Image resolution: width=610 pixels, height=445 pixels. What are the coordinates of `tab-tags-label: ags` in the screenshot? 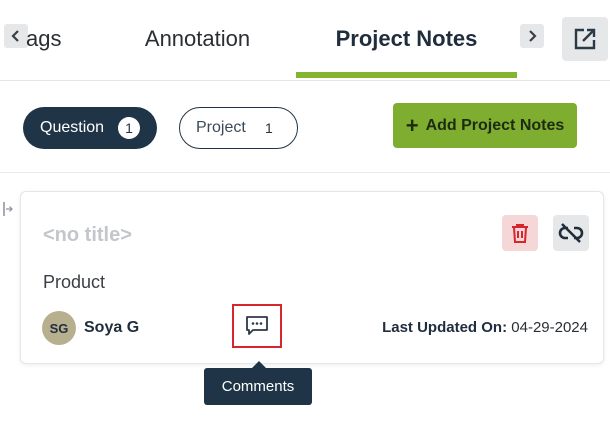 It's located at (44, 38).